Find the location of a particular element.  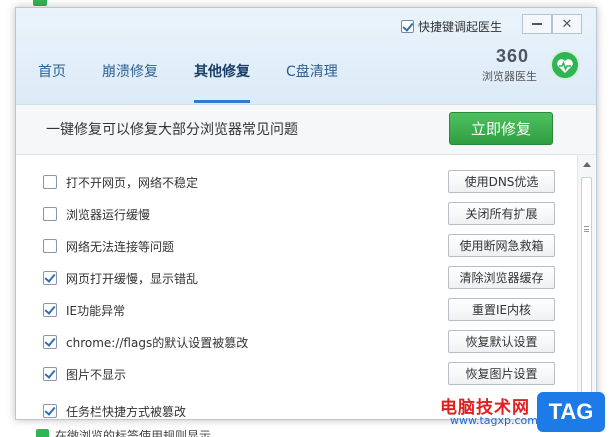

repair-banner: 一键修复可以修复大部分浏览器常见问题 立即修复 is located at coordinates (306, 130).